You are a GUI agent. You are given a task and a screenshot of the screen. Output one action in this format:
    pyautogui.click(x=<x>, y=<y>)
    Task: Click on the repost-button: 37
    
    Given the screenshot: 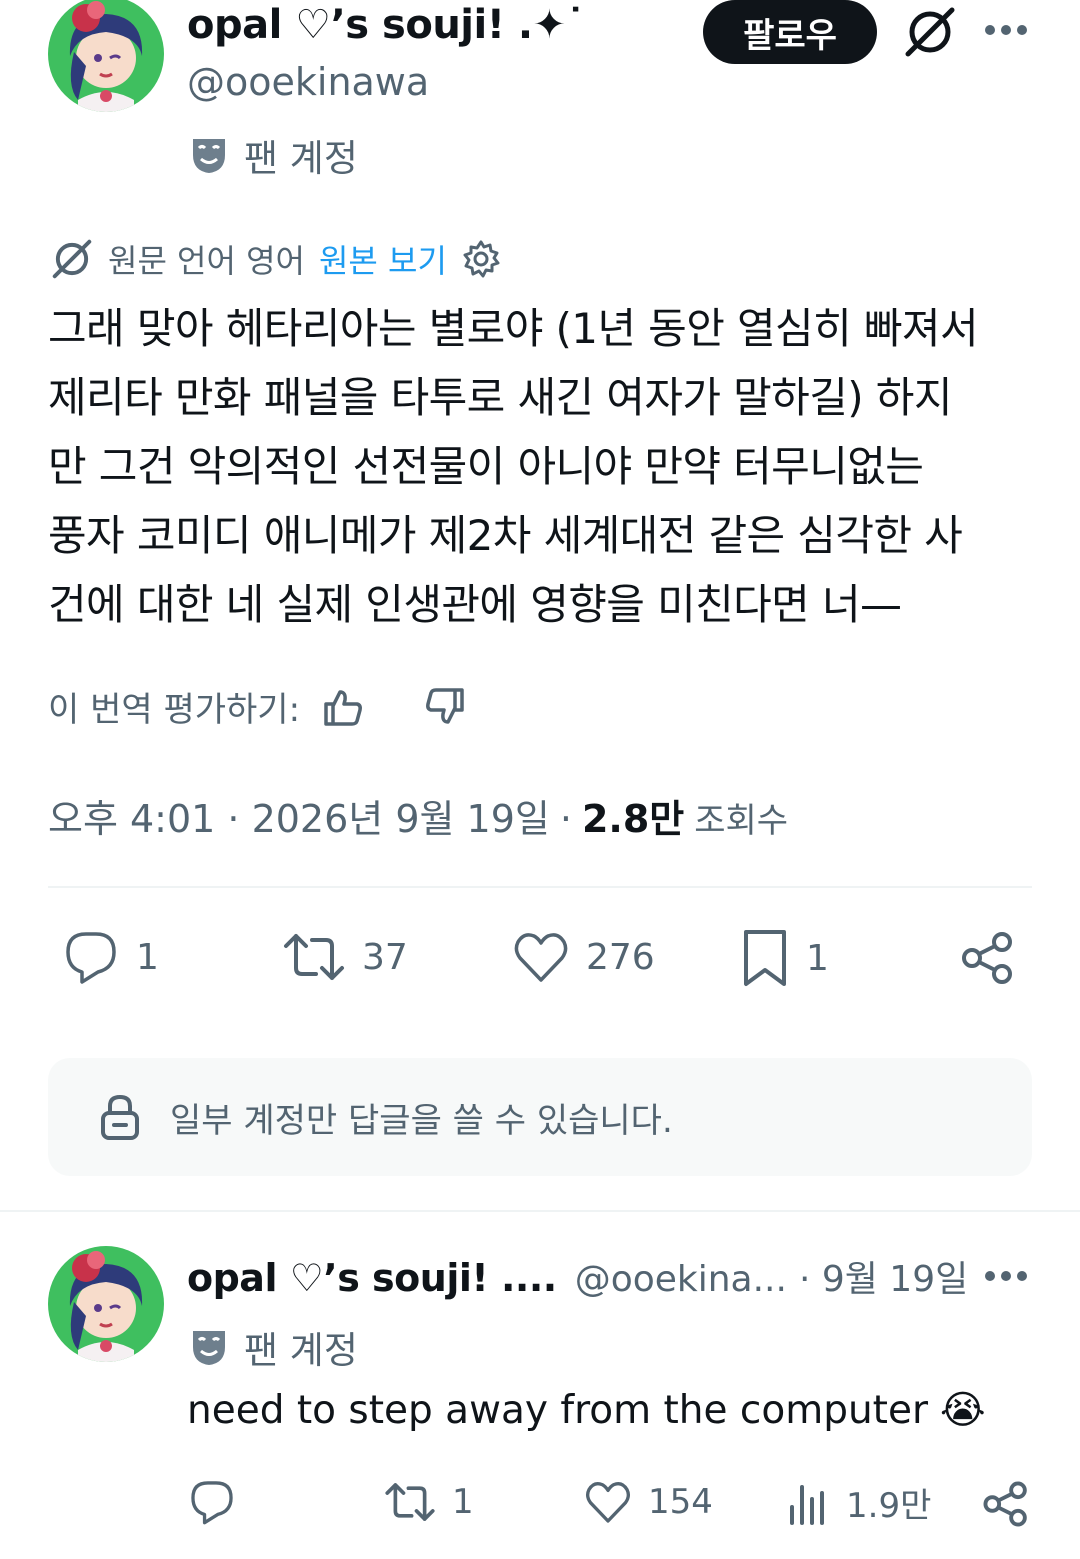 What is the action you would take?
    pyautogui.click(x=345, y=957)
    